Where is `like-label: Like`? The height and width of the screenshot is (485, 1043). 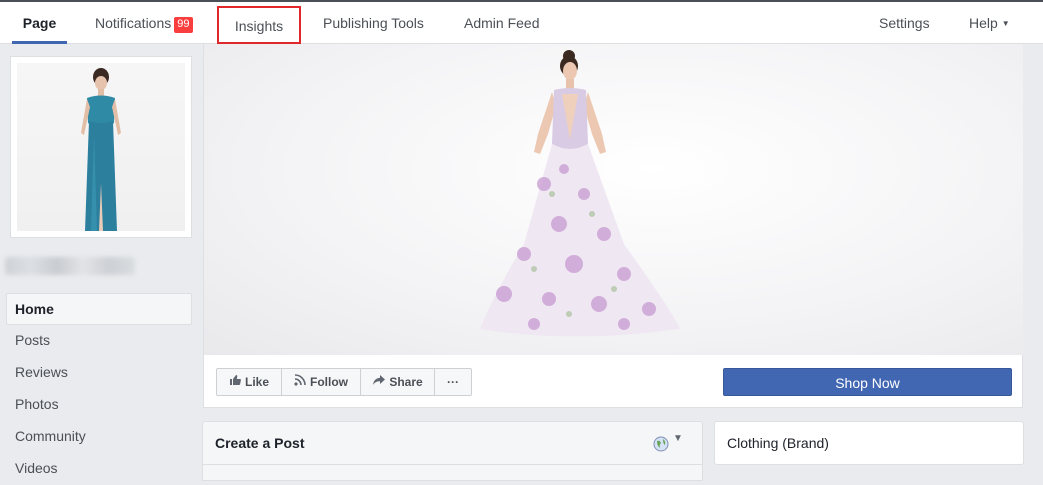
like-label: Like is located at coordinates (256, 382).